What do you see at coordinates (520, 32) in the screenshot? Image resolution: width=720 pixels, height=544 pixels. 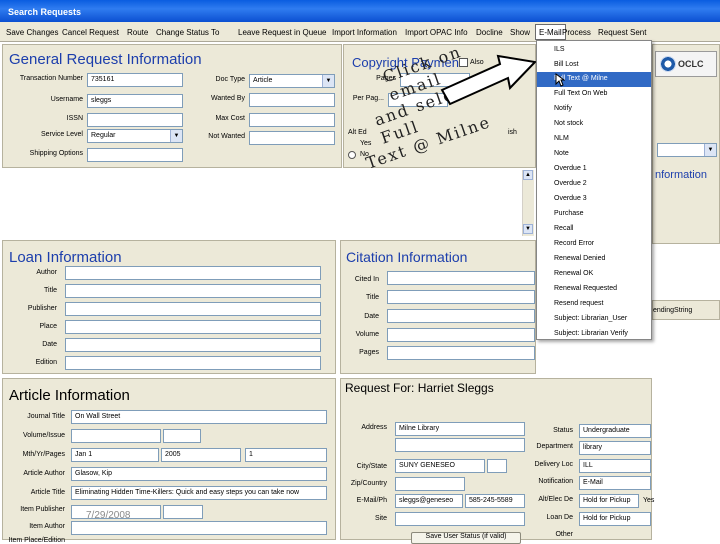 I see `menu-show: Show` at bounding box center [520, 32].